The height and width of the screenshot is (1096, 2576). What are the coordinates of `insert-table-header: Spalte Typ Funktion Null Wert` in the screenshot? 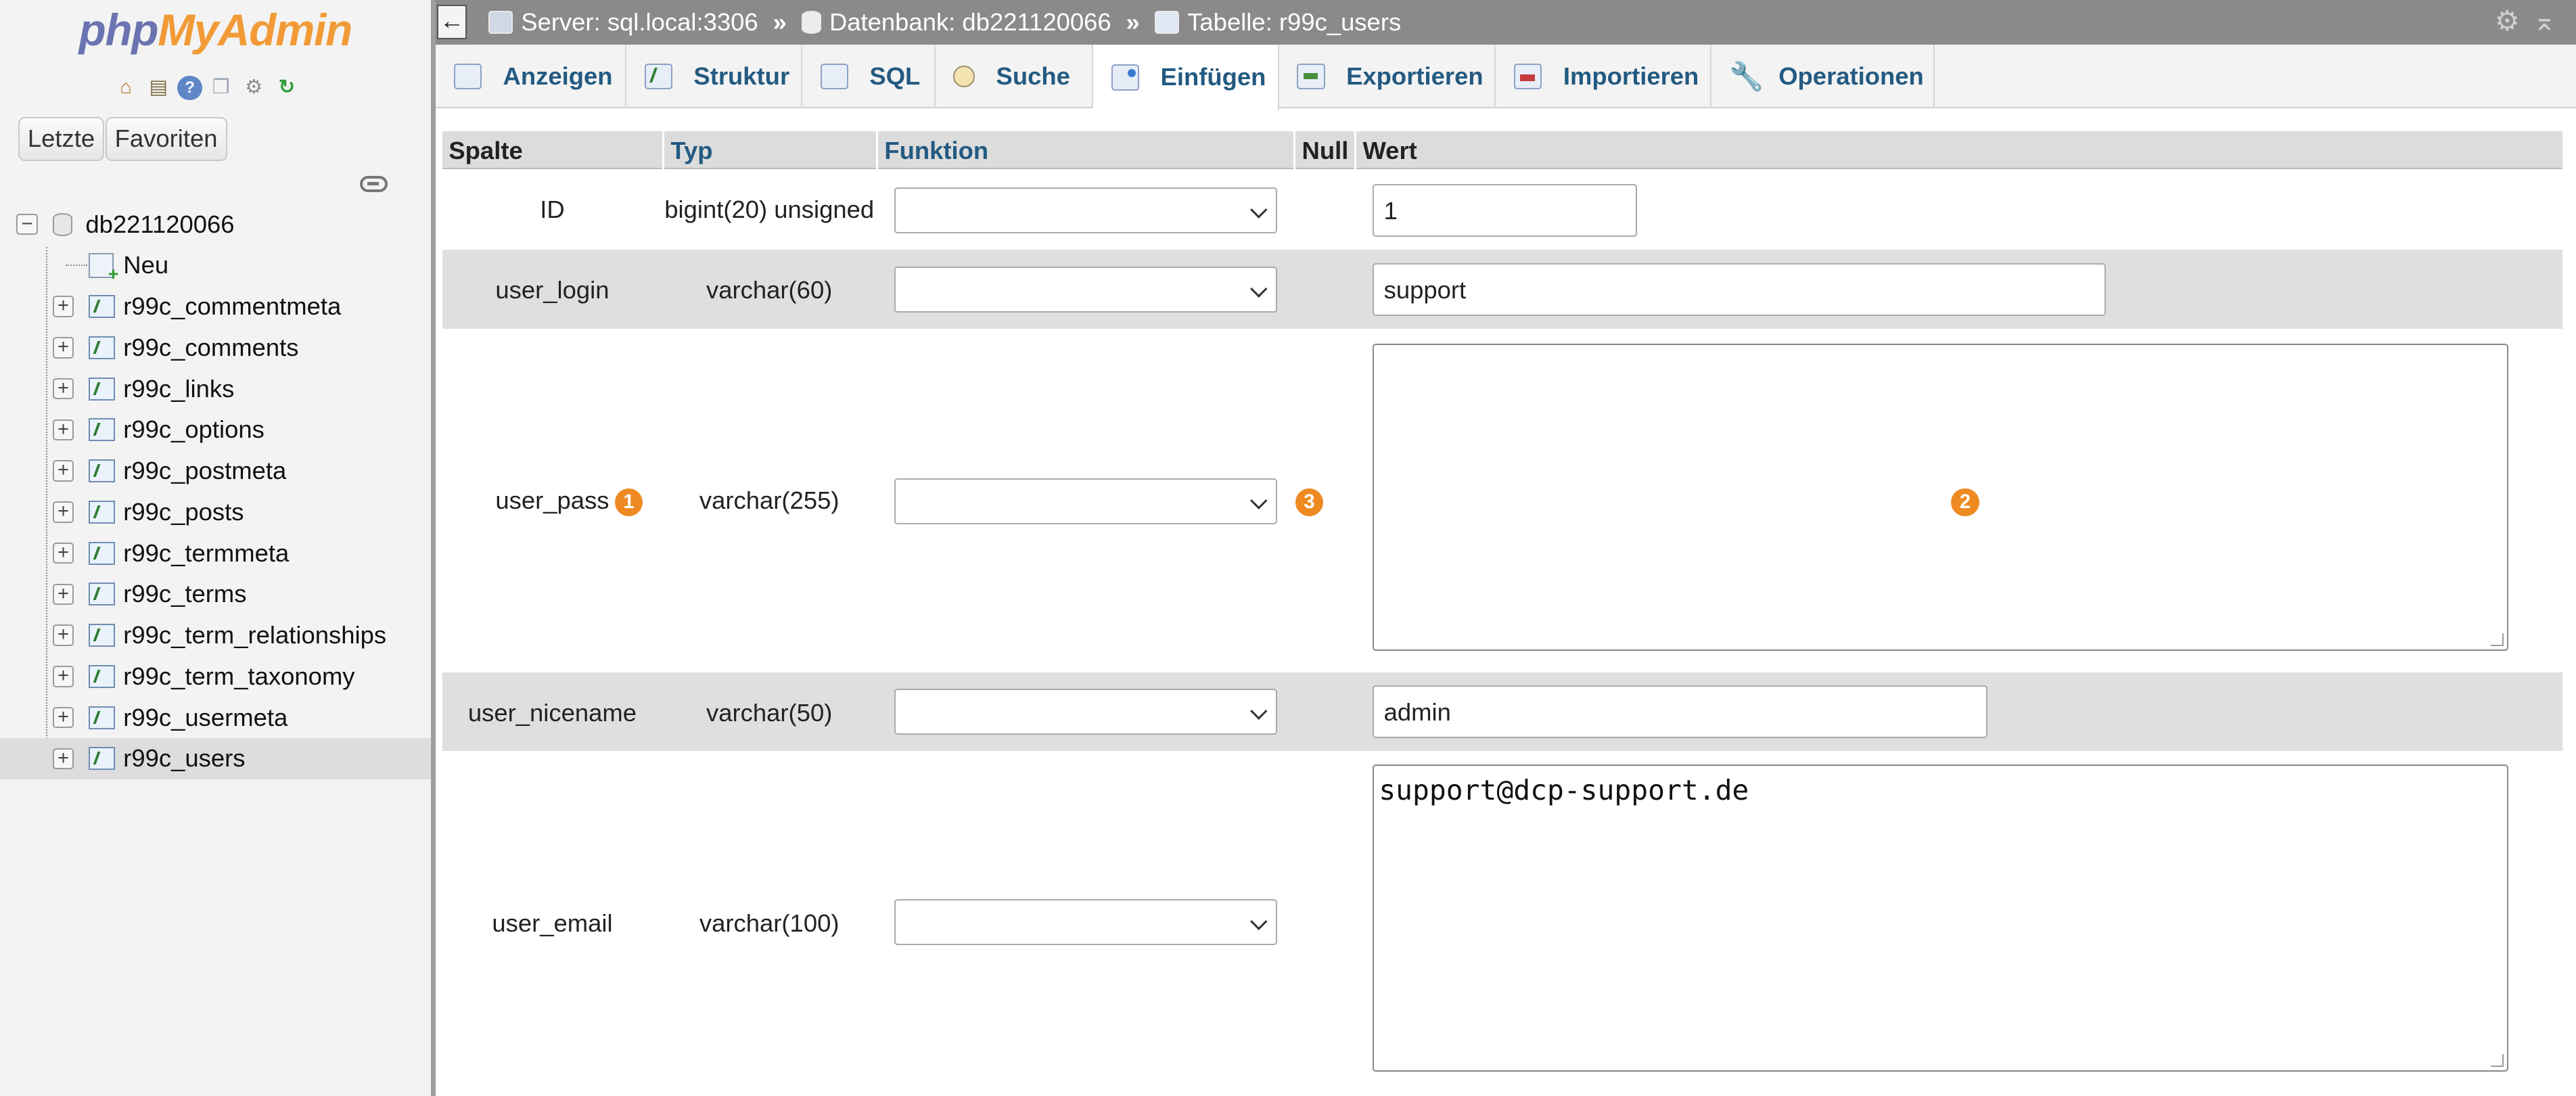 It's located at (1502, 150).